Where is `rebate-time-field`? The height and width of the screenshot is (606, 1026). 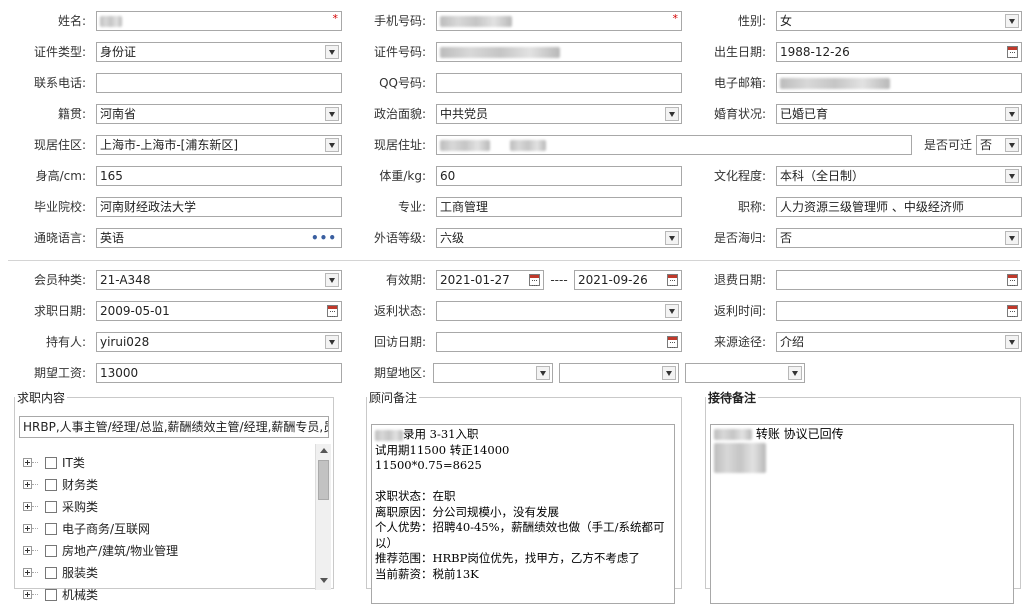
rebate-time-field is located at coordinates (899, 311).